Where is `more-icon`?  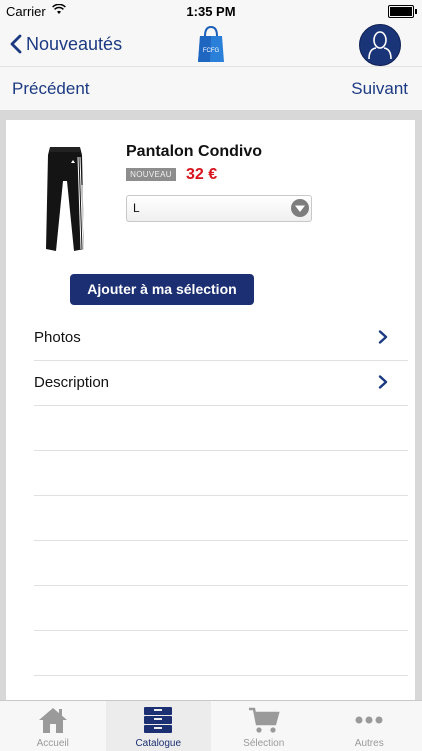
more-icon is located at coordinates (369, 720).